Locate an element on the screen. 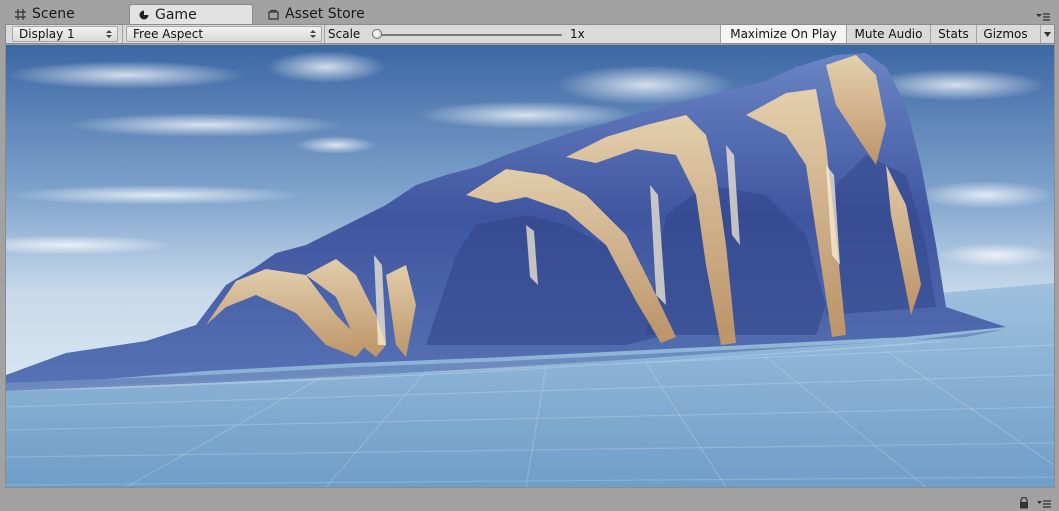 This screenshot has width=1059, height=511. gizmos-label: Gizmos is located at coordinates (1005, 34).